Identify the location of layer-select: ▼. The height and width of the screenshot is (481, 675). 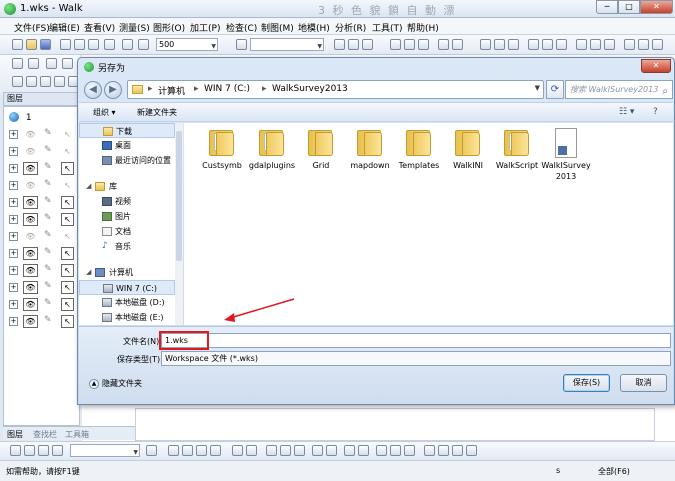
(287, 44).